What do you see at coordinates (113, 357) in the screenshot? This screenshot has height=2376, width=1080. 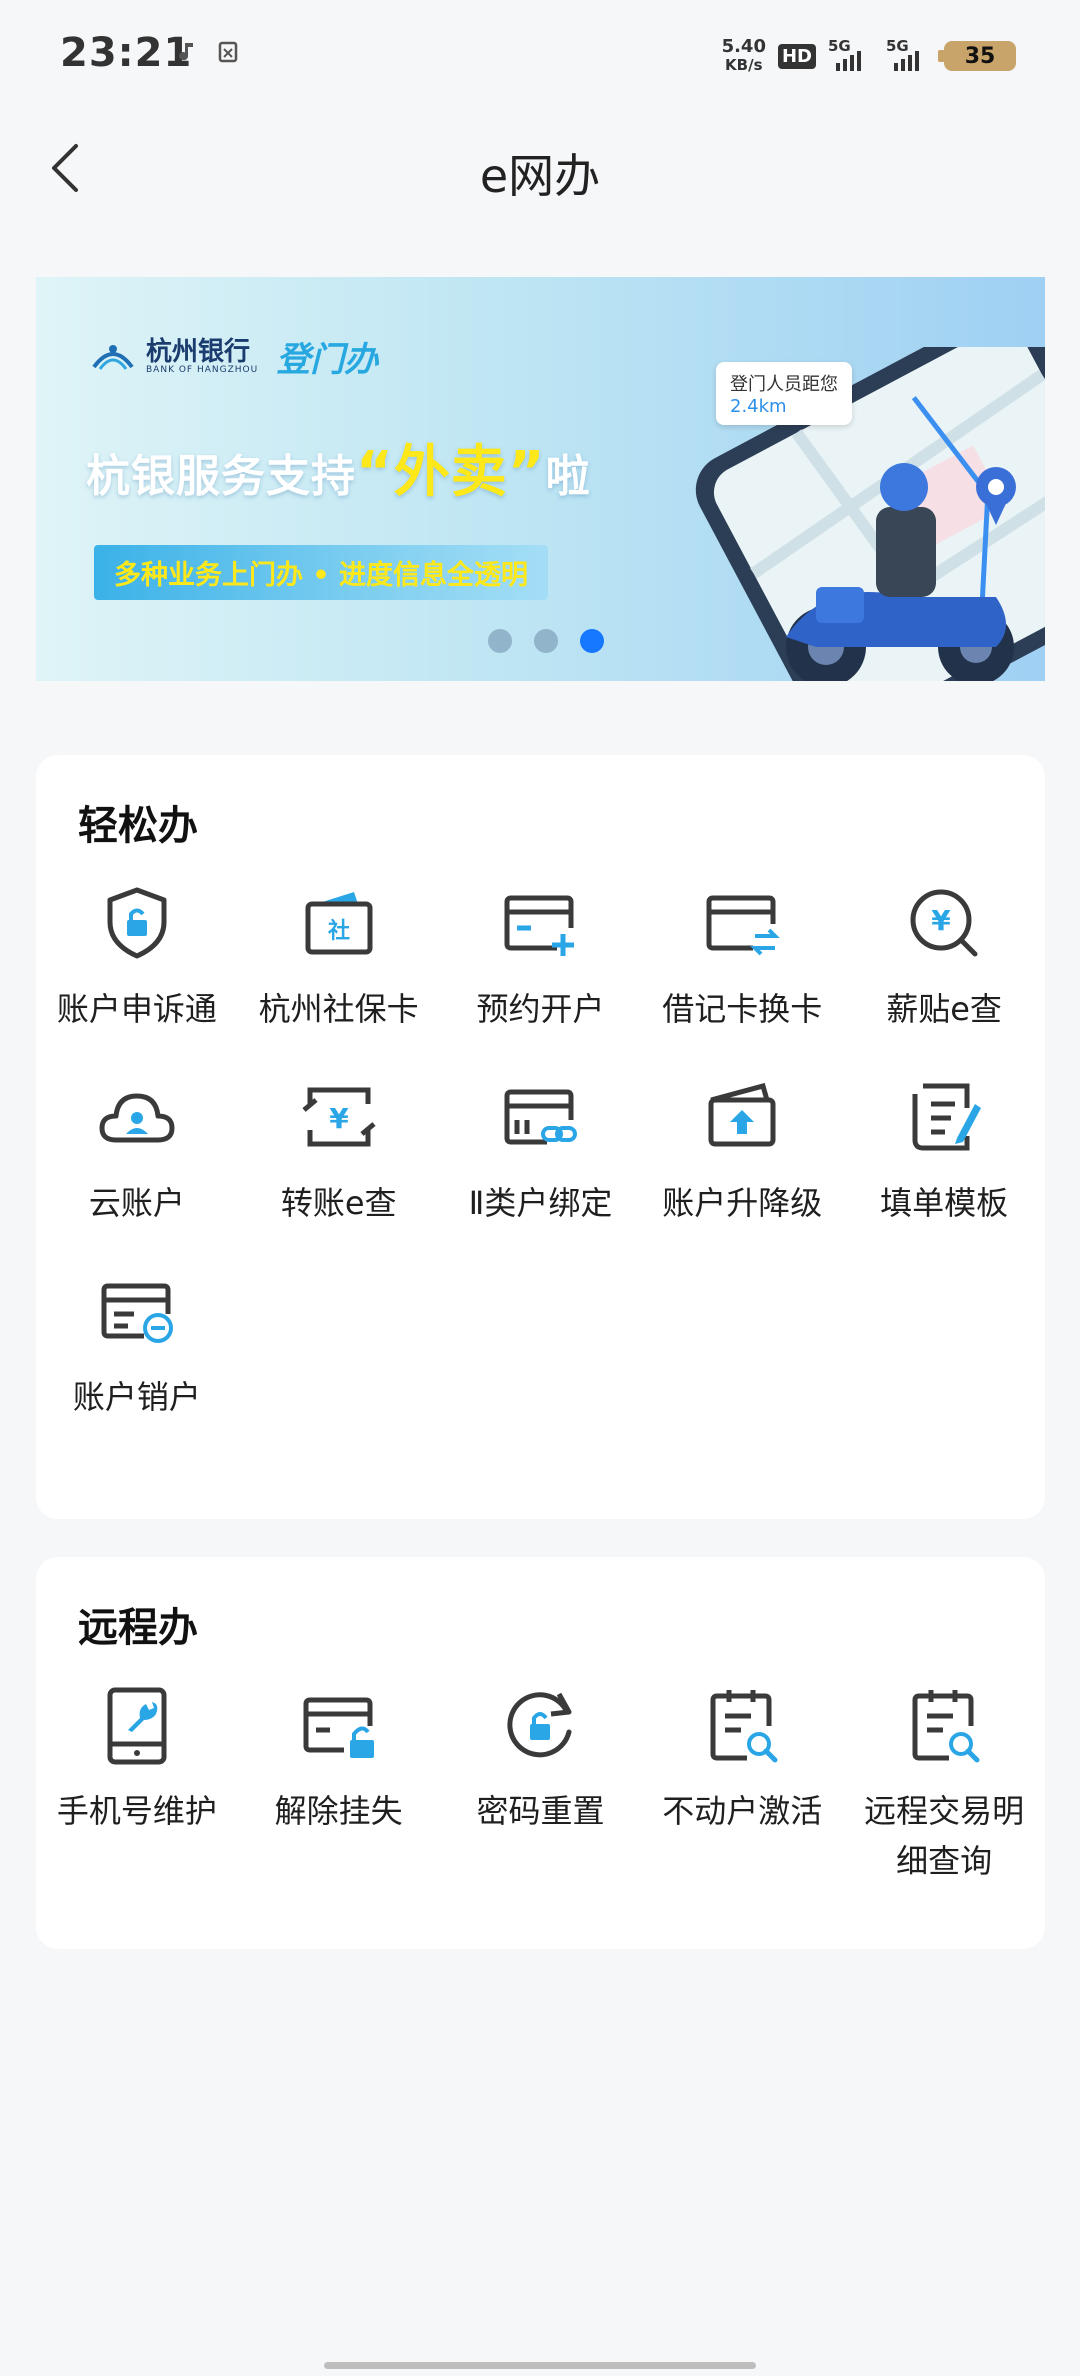 I see `bank-logo-icon` at bounding box center [113, 357].